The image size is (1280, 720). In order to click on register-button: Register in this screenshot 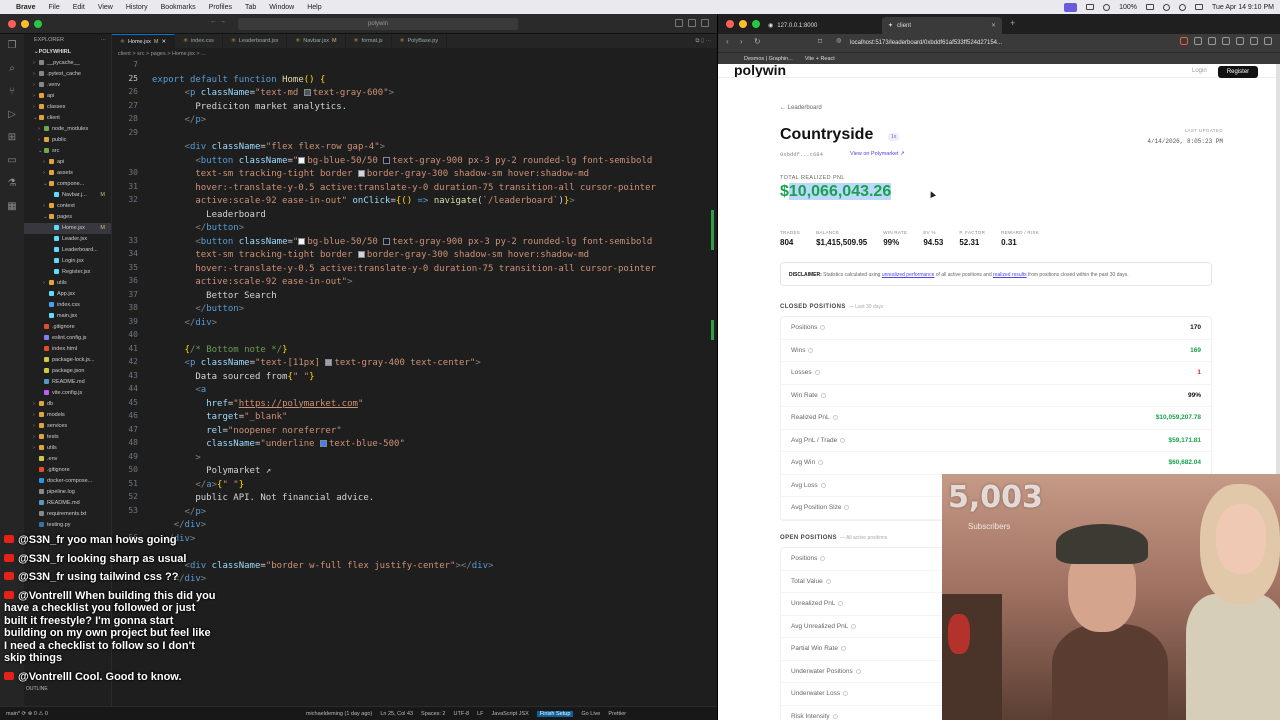, I will do `click(1238, 72)`.